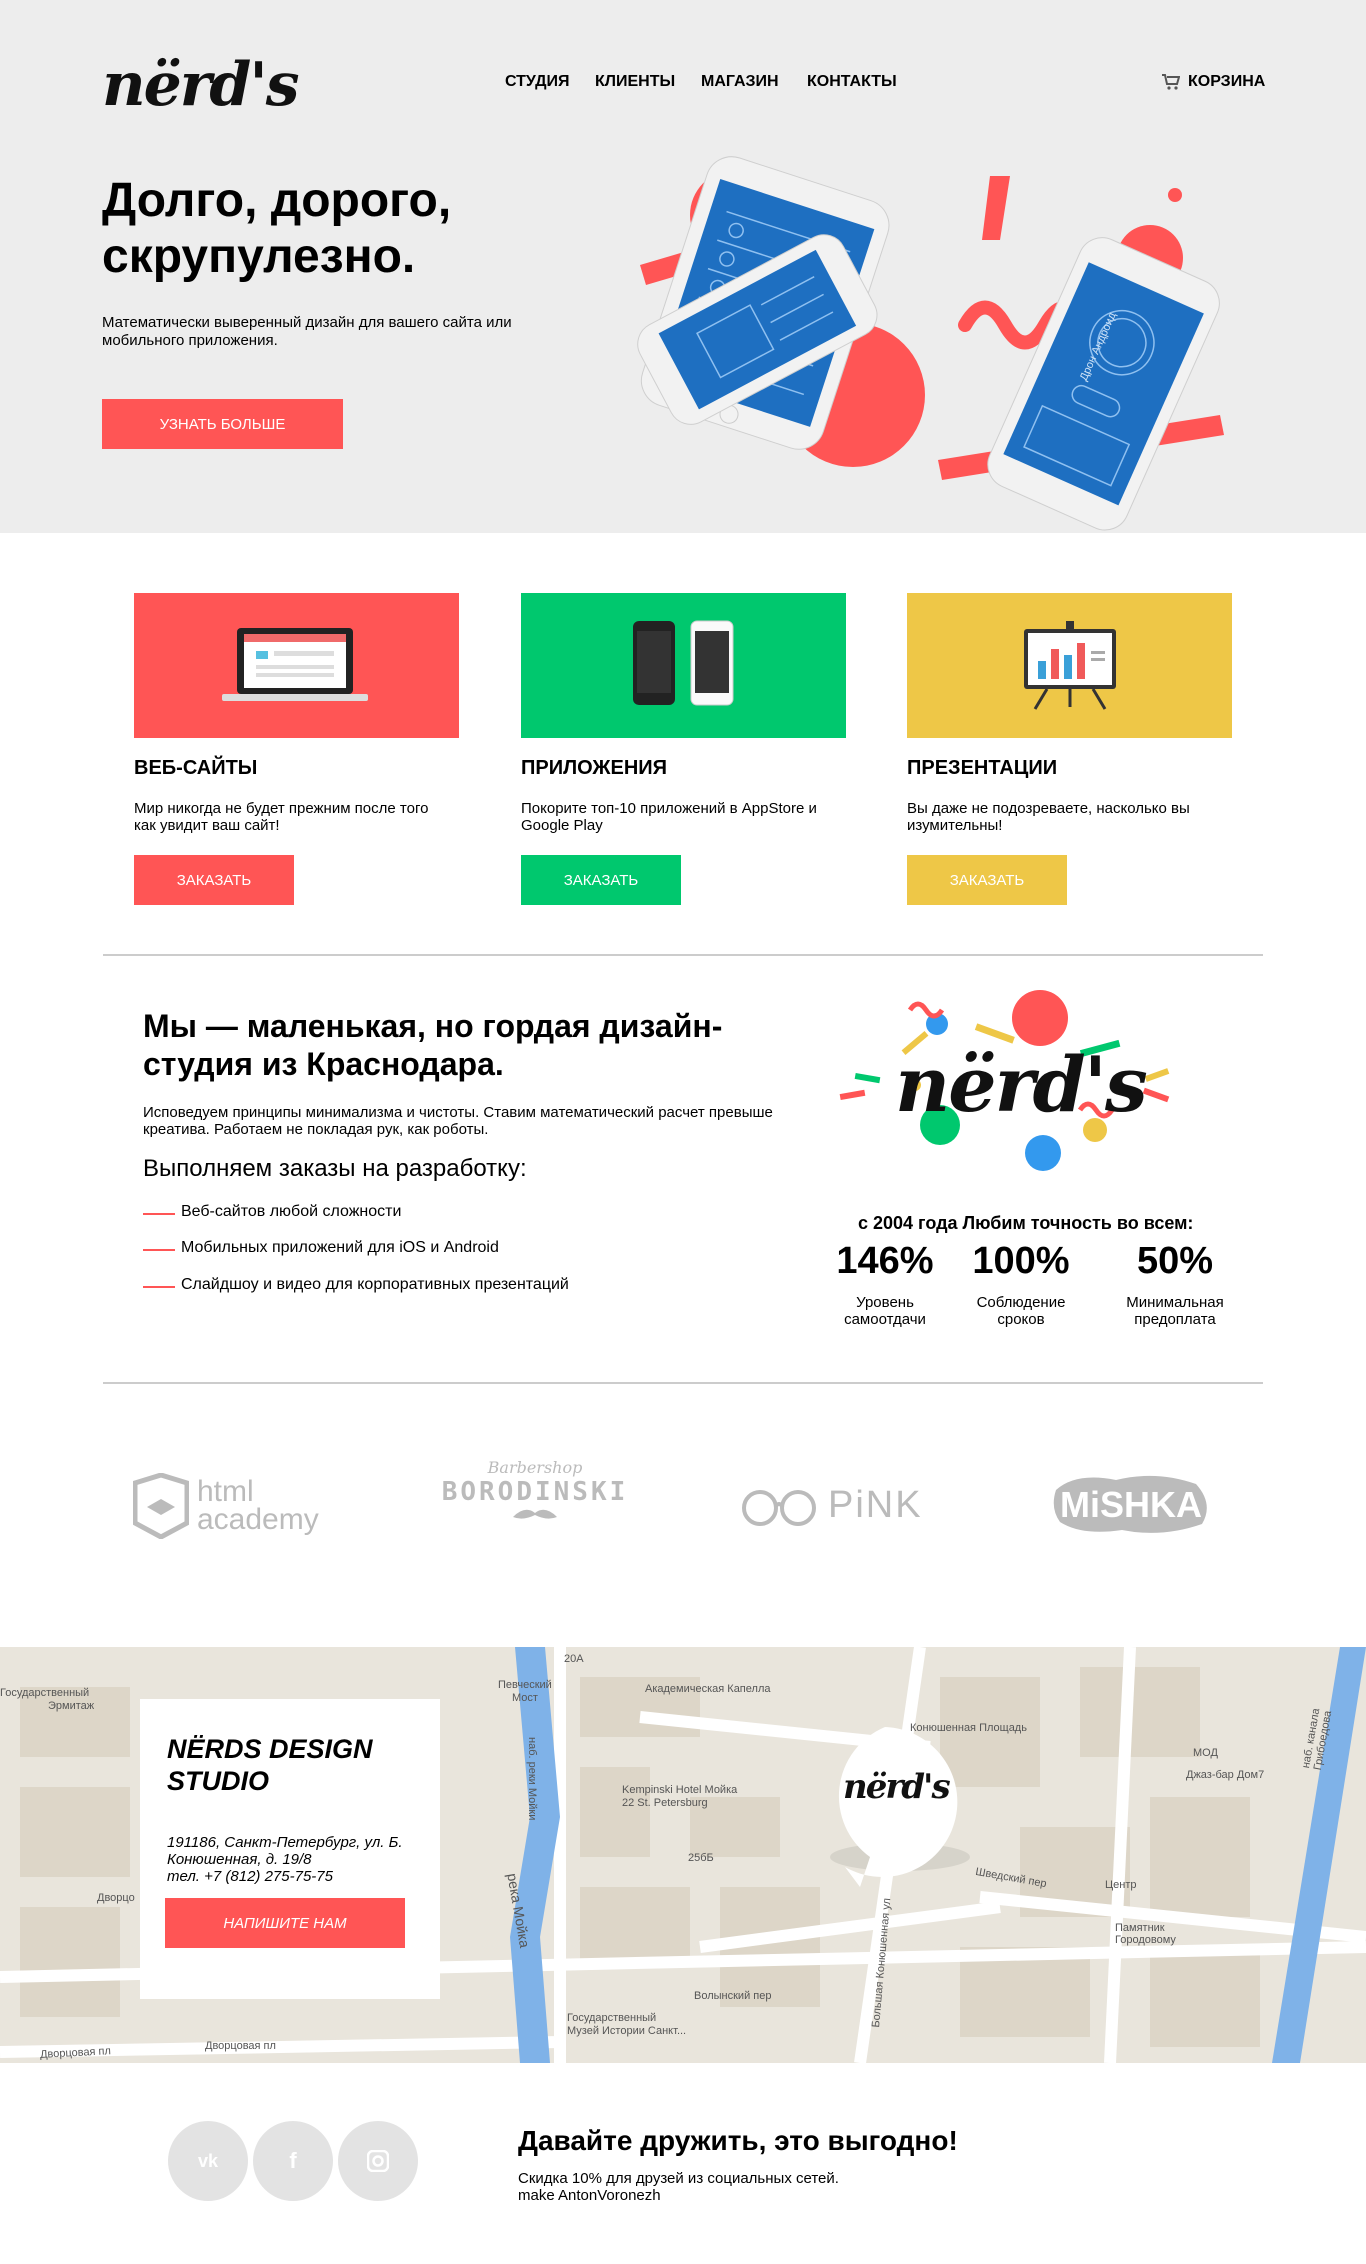 This screenshot has height=2264, width=1366. Describe the element at coordinates (1021, 1084) in the screenshot. I see `about-logo: nërd's` at that location.